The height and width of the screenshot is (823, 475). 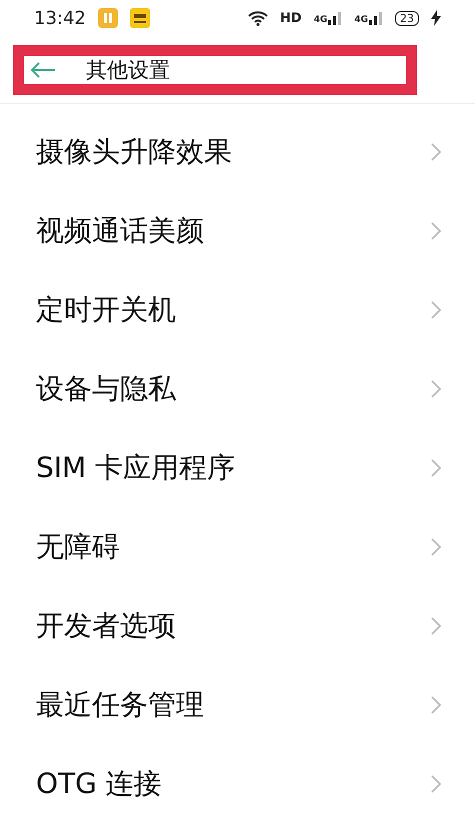 What do you see at coordinates (237, 704) in the screenshot?
I see `settings-item: 最近任务管理` at bounding box center [237, 704].